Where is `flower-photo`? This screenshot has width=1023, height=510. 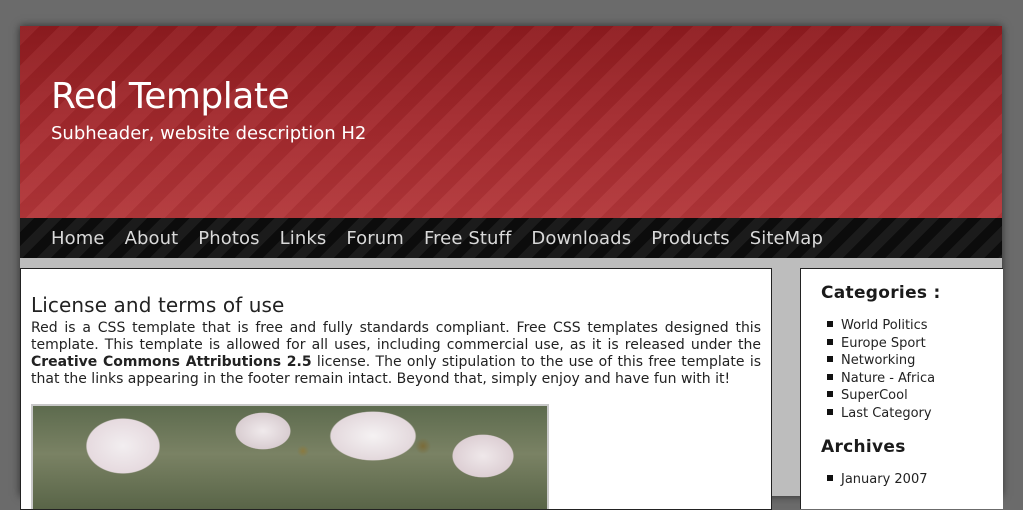
flower-photo is located at coordinates (290, 456).